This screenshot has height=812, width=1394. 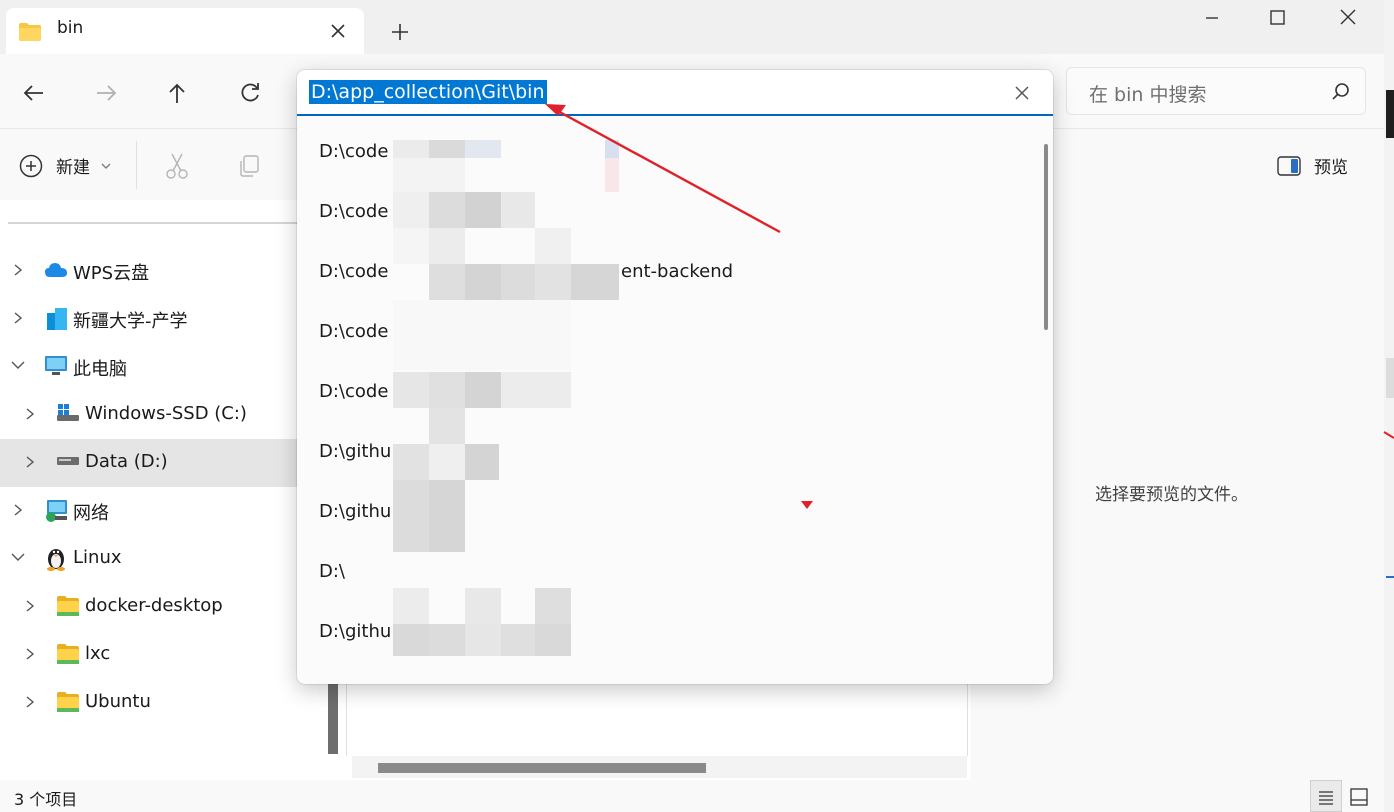 I want to click on monitor-icon, so click(x=56, y=365).